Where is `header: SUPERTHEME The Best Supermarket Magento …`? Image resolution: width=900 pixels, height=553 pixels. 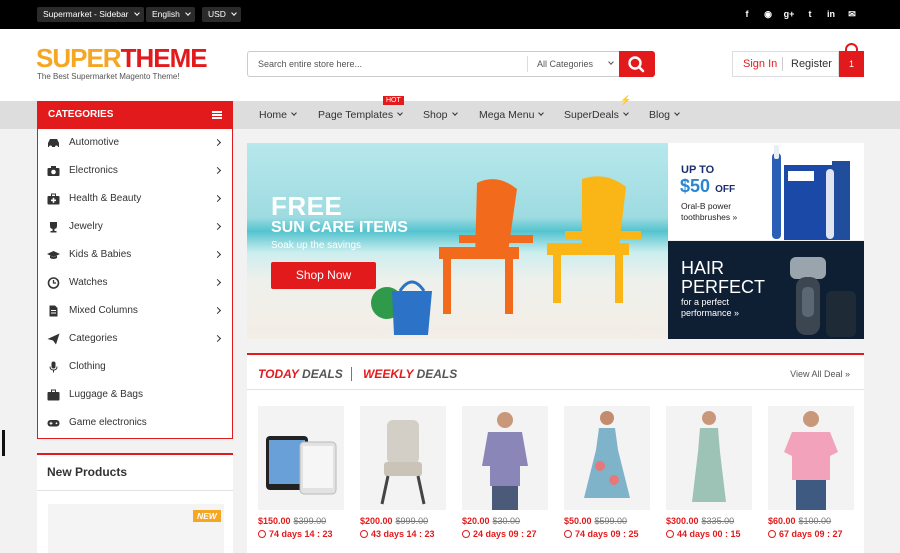 header: SUPERTHEME The Best Supermarket Magento … is located at coordinates (450, 65).